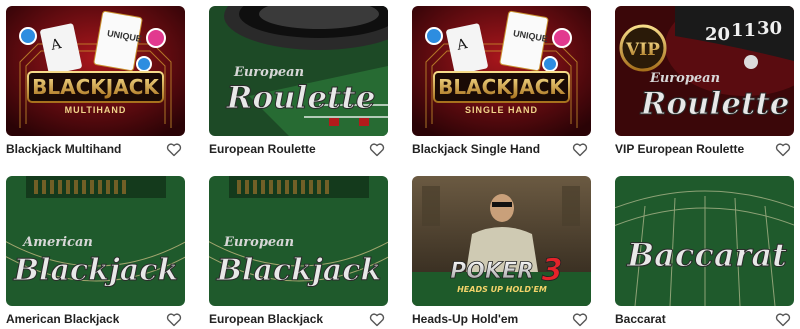  I want to click on game-thumbnail: A UNIQUE BLACKJACK MULTIHAND, so click(95, 71).